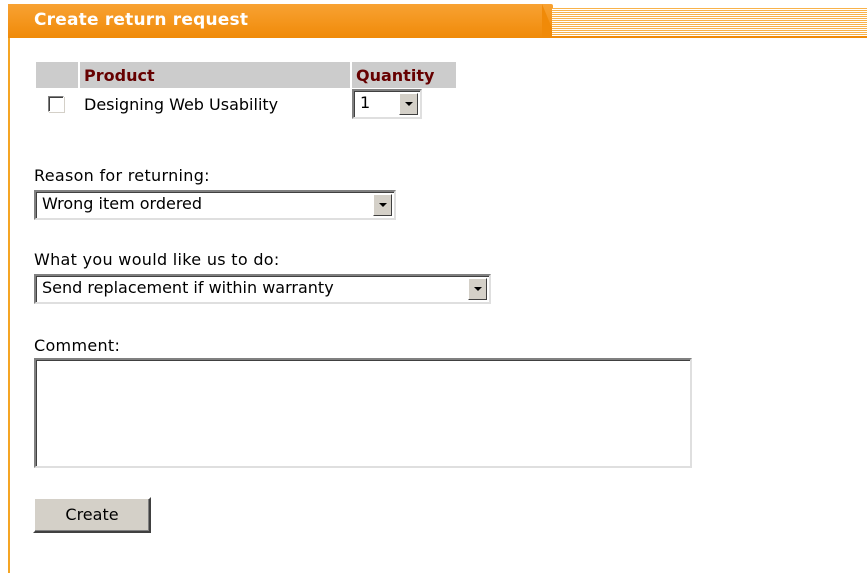  What do you see at coordinates (141, 20) in the screenshot?
I see `panel-title: Create return request` at bounding box center [141, 20].